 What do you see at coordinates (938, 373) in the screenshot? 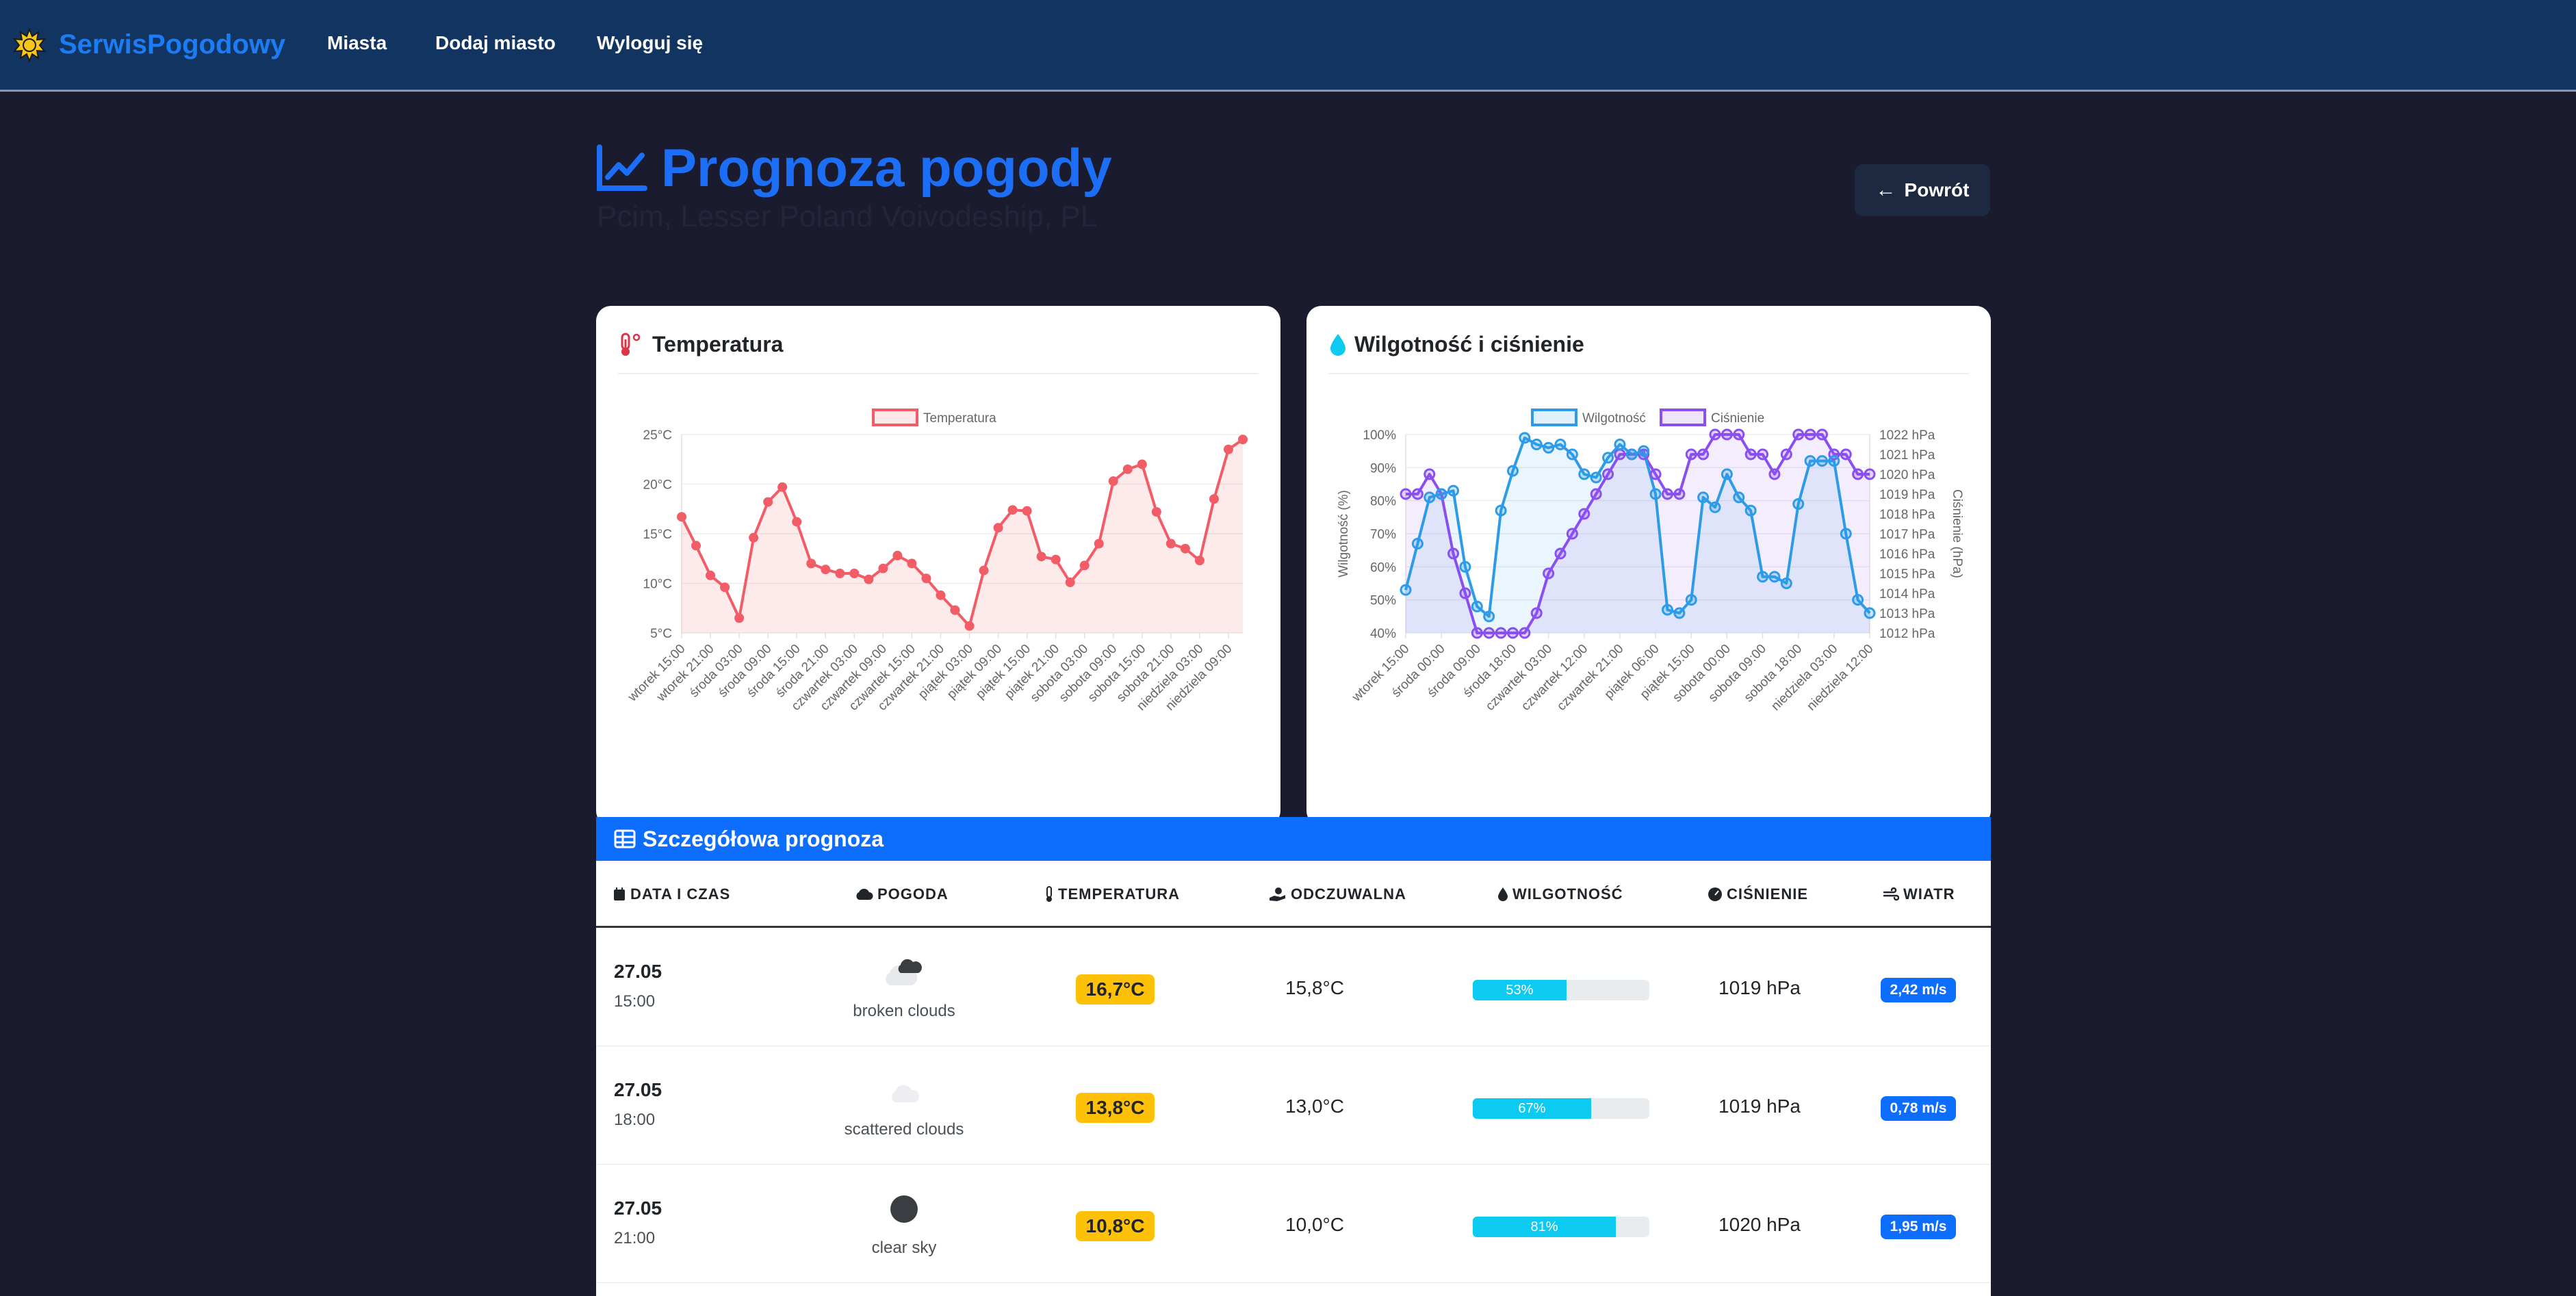
I see `card-divider` at bounding box center [938, 373].